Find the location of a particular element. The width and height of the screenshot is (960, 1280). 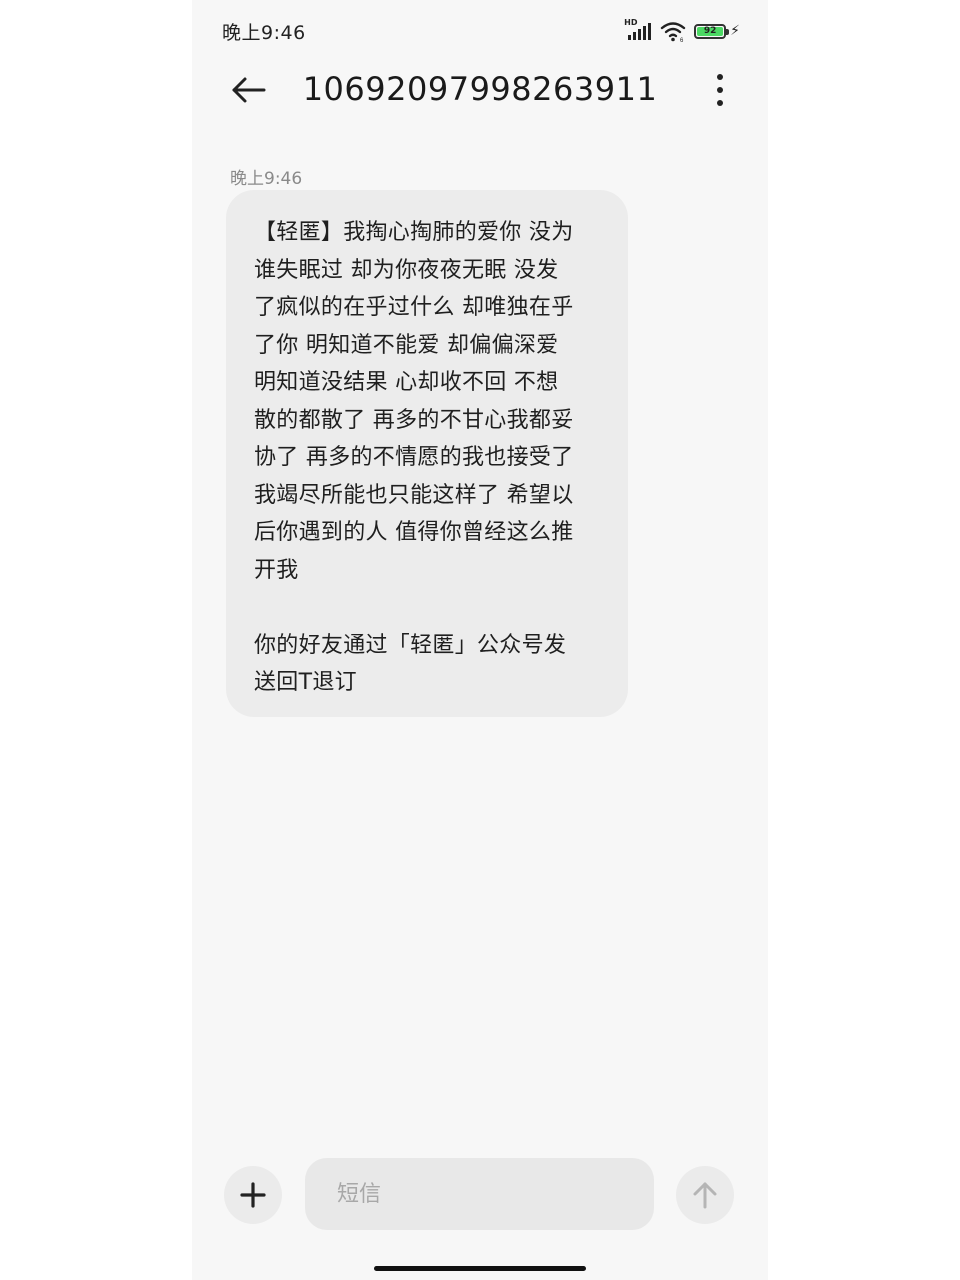

message-timestamp: 晚上9:46 is located at coordinates (266, 179).